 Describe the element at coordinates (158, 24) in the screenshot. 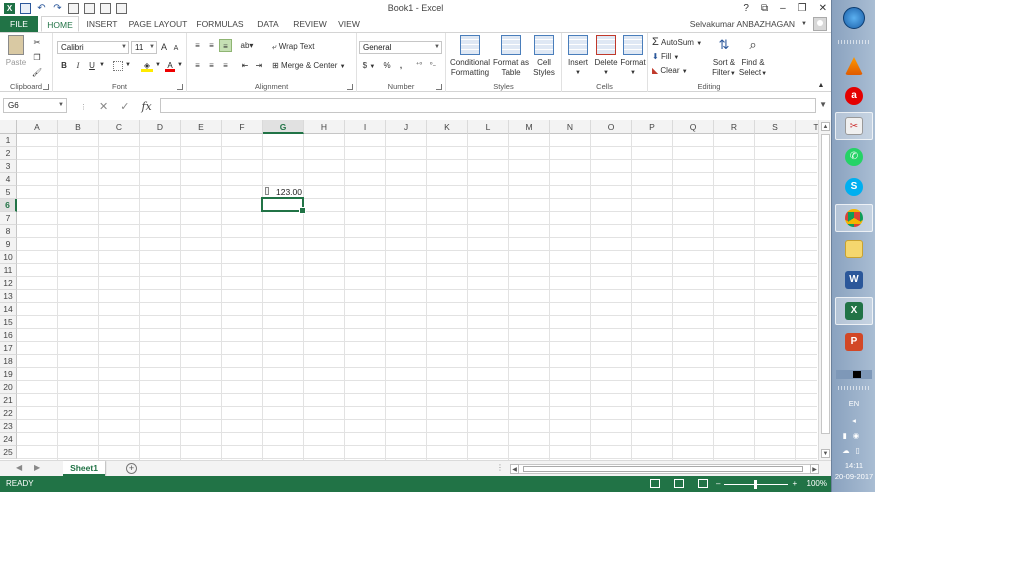

I see `tab-page-layout: PAGE LAYOUT` at that location.